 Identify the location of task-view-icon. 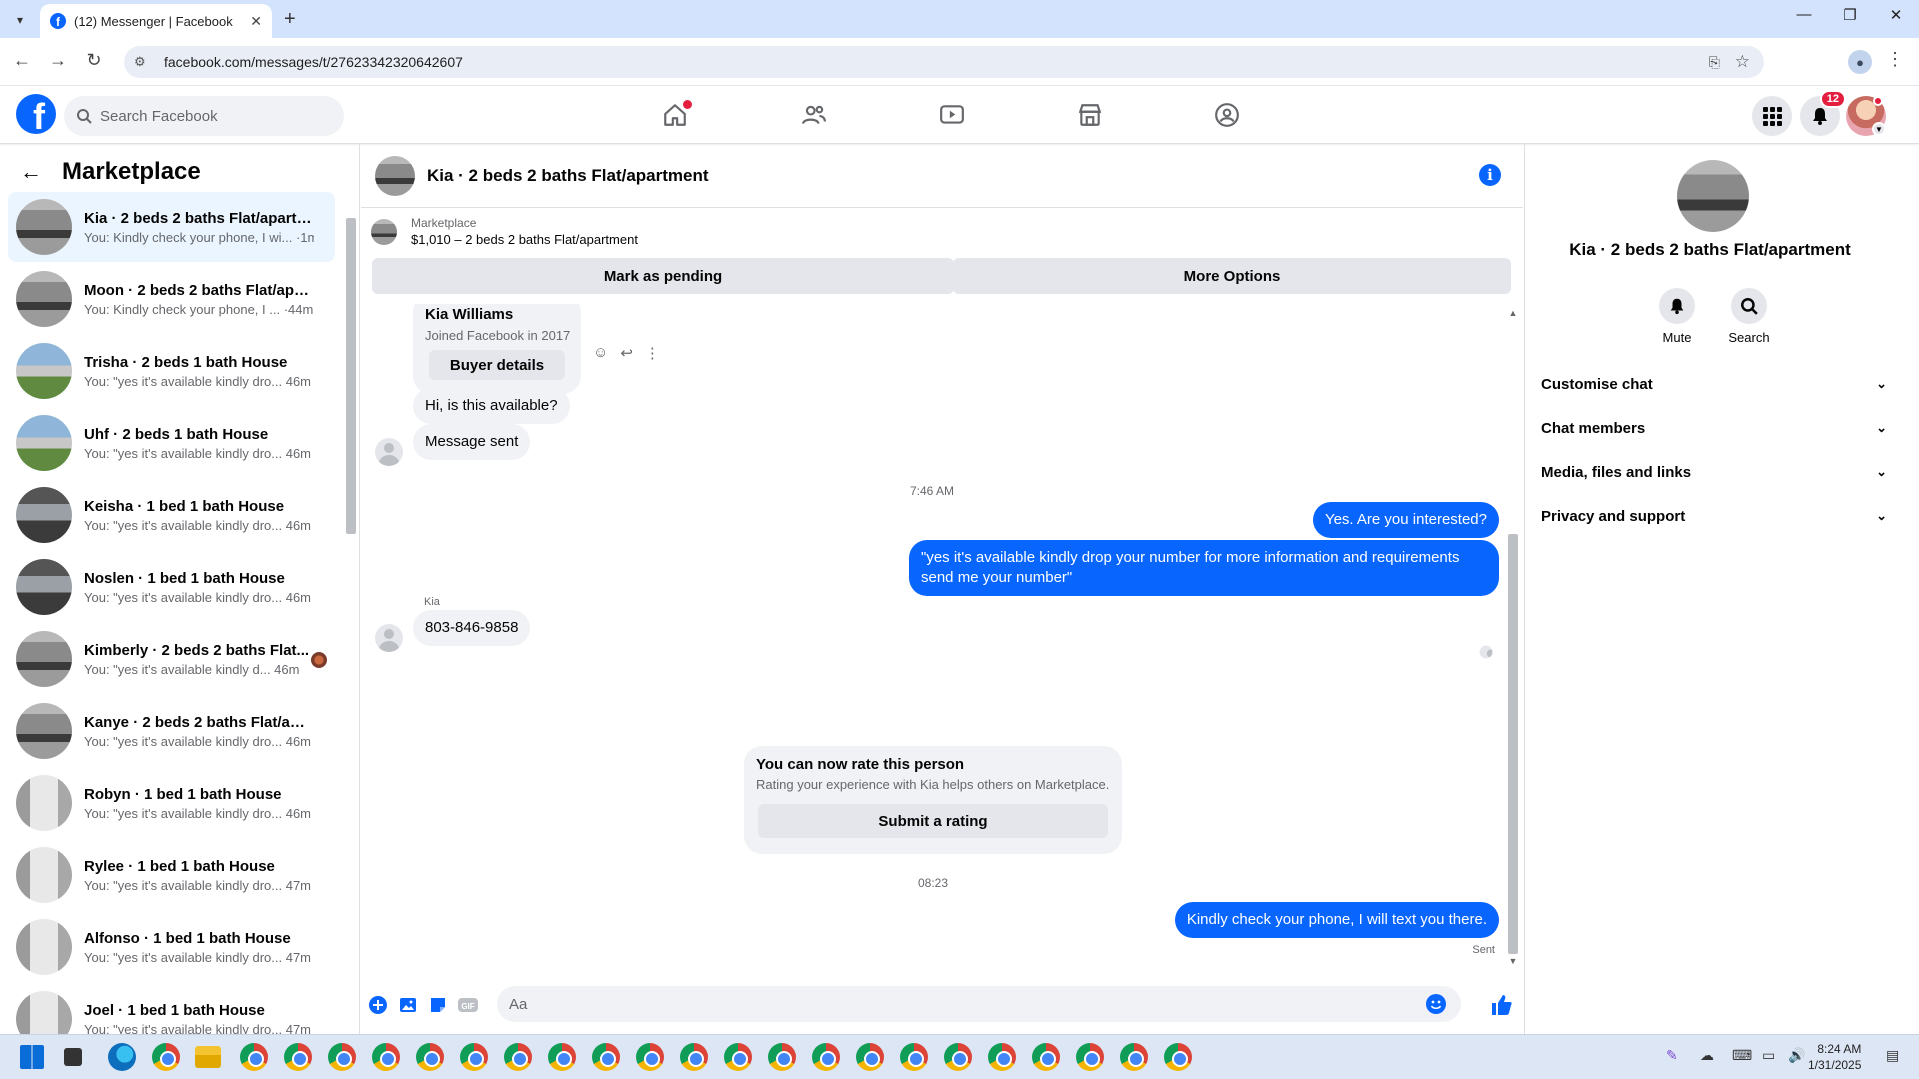
(73, 1057).